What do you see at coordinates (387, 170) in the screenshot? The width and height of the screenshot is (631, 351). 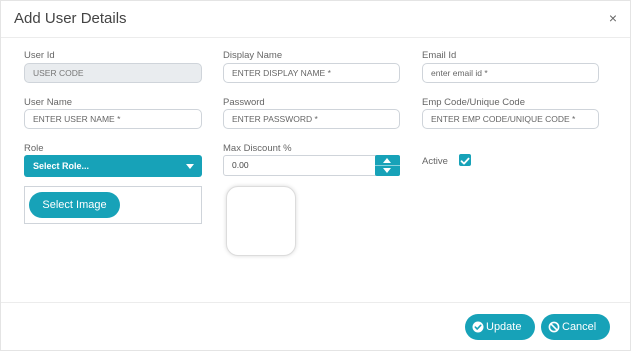 I see `spin-down-icon` at bounding box center [387, 170].